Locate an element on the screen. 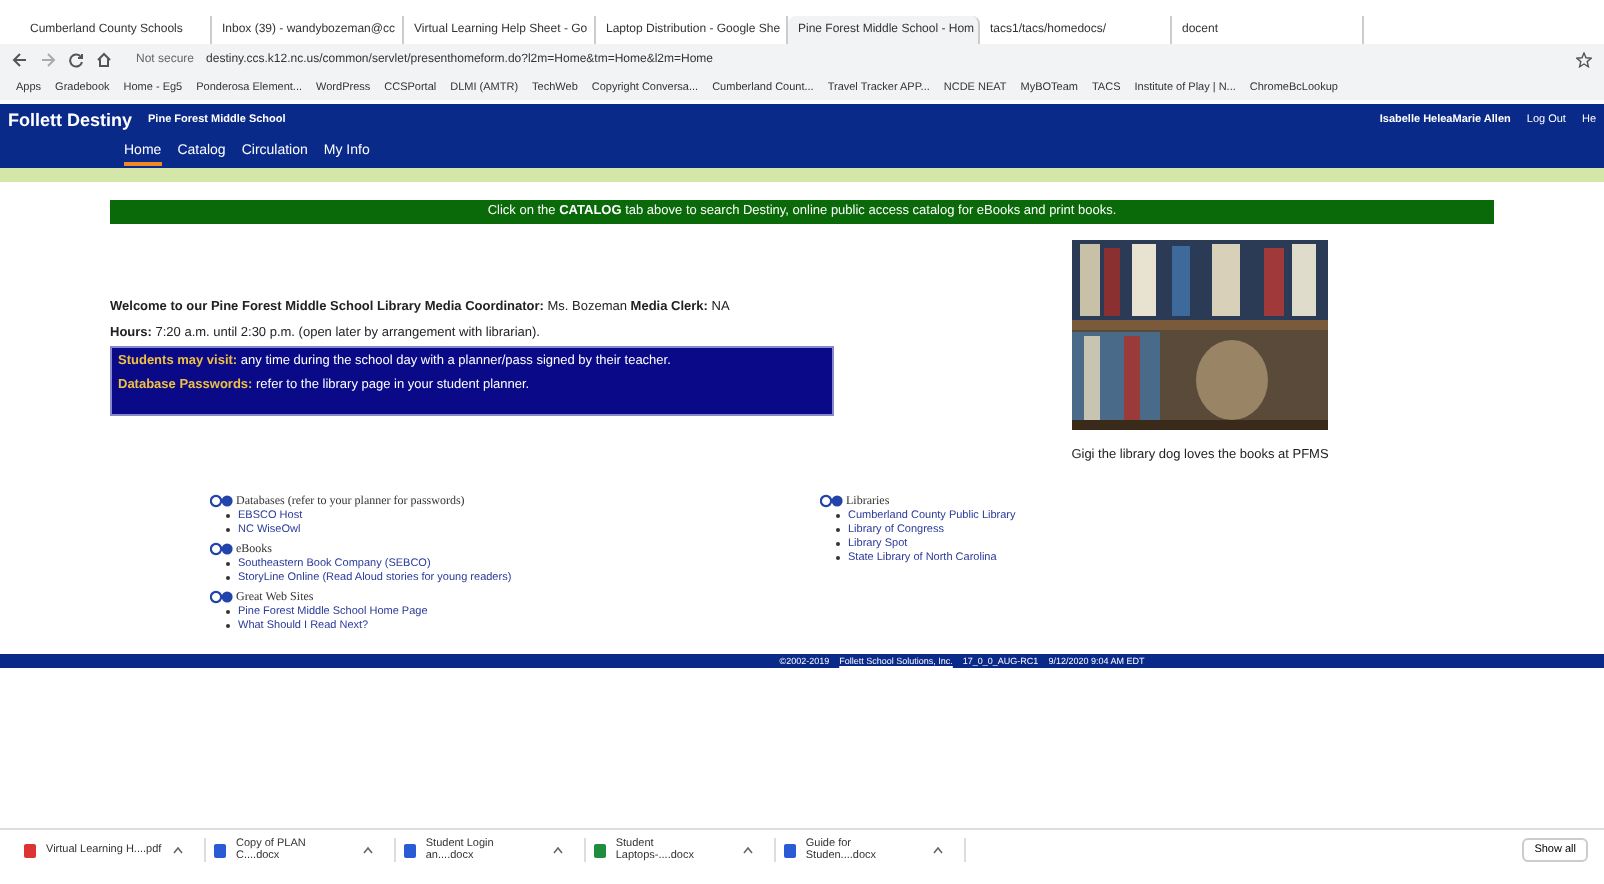 This screenshot has height=884, width=1604. star-icon is located at coordinates (1584, 60).